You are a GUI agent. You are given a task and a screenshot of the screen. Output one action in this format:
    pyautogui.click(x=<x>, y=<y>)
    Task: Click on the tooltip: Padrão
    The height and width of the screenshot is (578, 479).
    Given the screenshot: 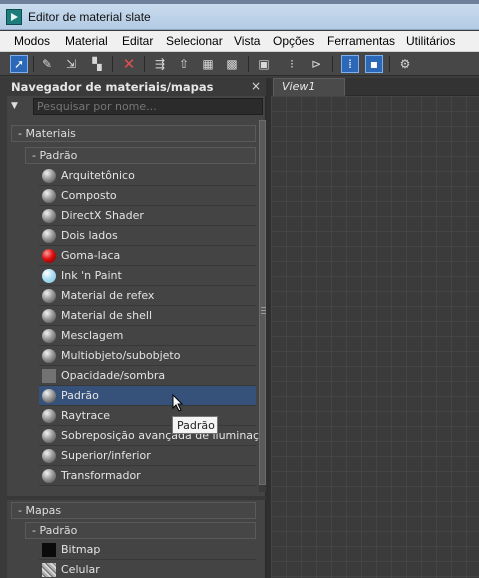 What is the action you would take?
    pyautogui.click(x=195, y=425)
    